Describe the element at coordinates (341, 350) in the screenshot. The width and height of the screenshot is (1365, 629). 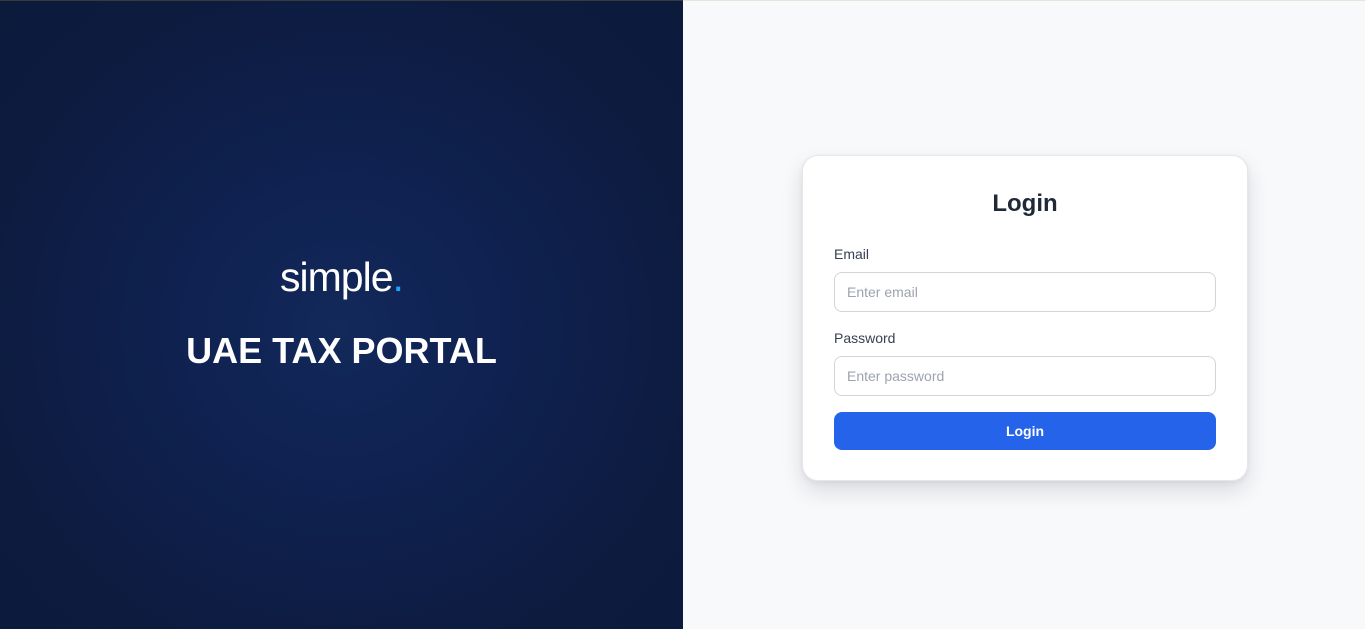
I see `portal-title: UAE TAX PORTAL` at that location.